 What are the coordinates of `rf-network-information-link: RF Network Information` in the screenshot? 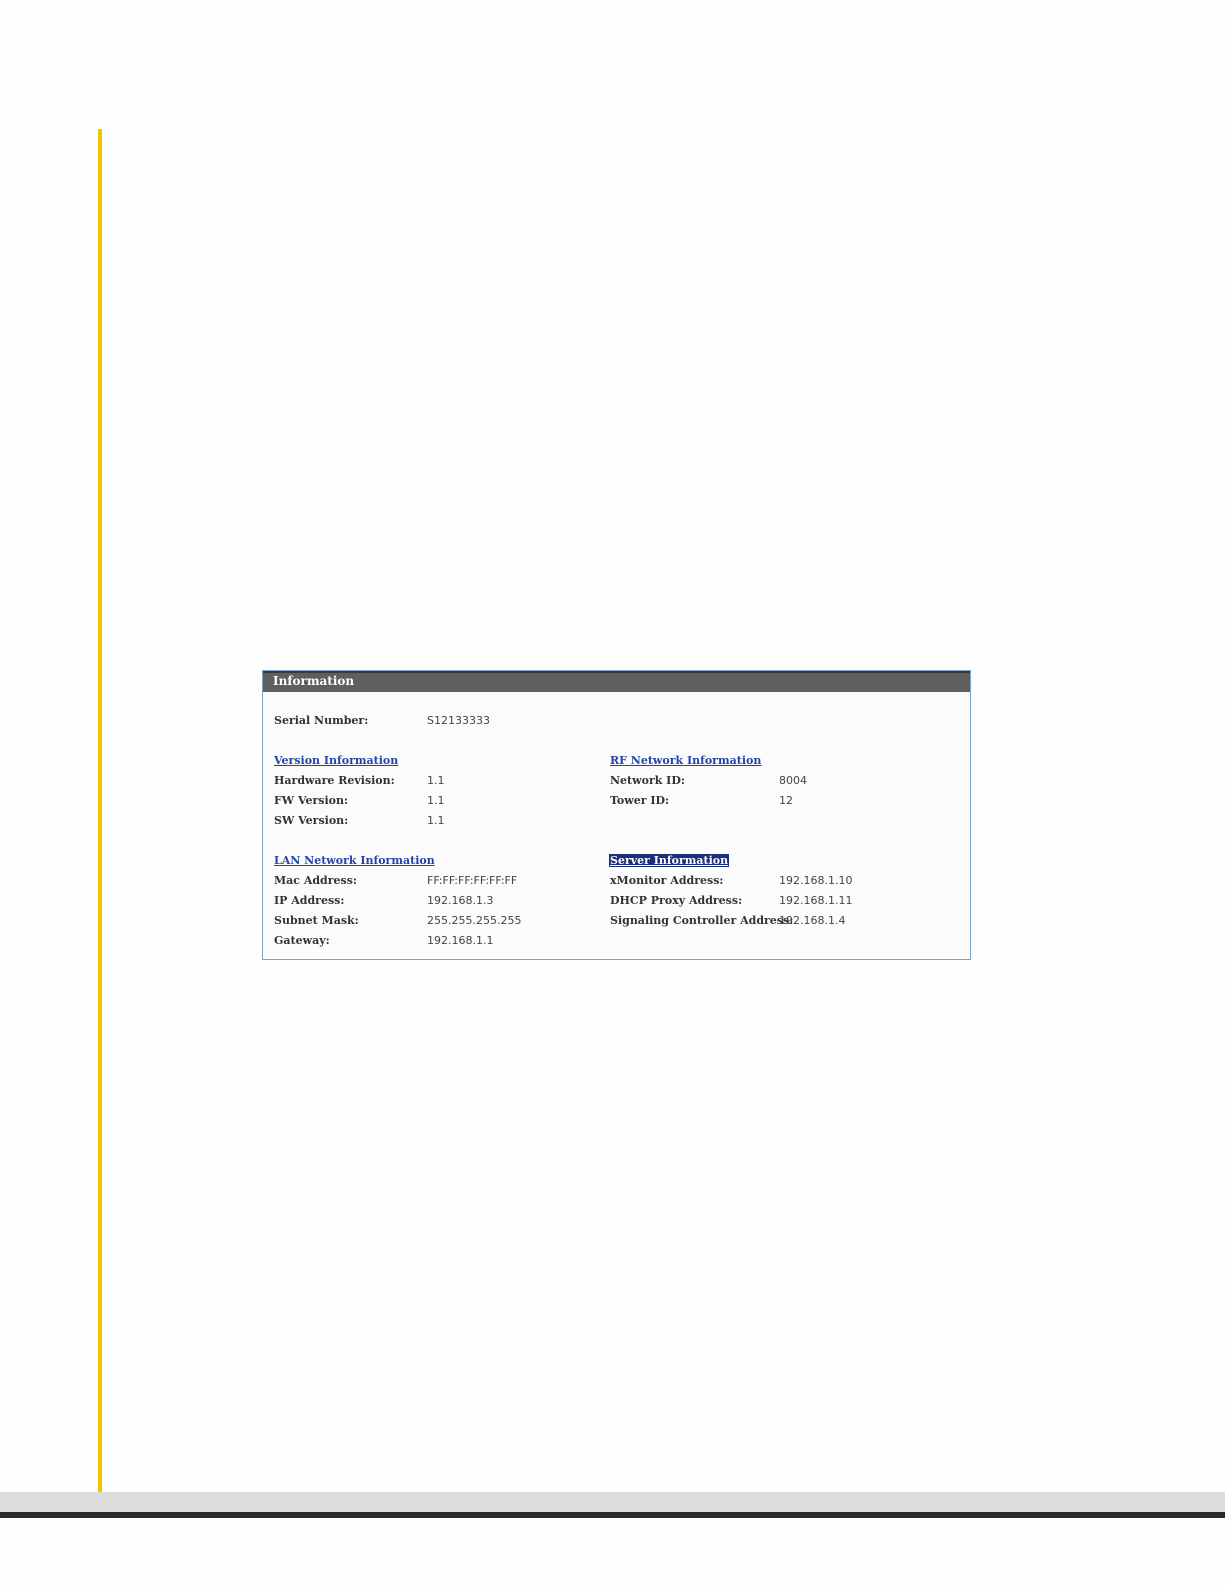 It's located at (685, 760).